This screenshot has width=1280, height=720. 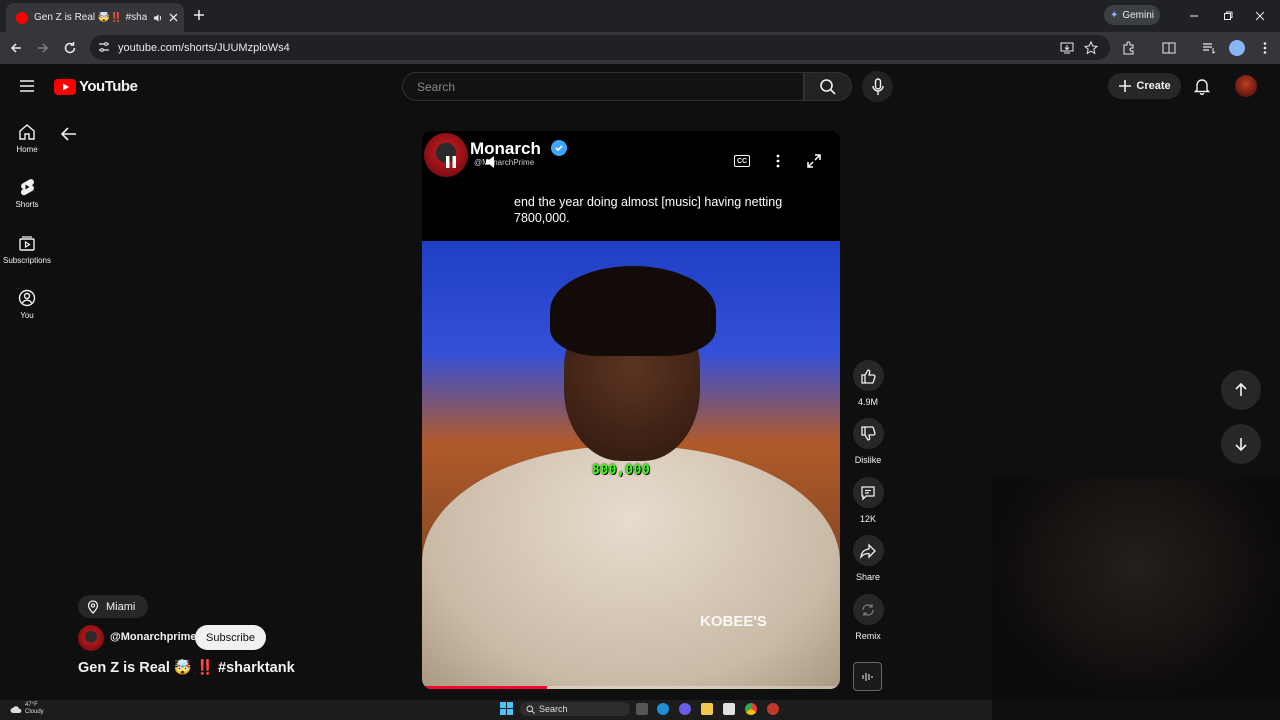 What do you see at coordinates (1091, 48) in the screenshot?
I see `bookmark-star-icon` at bounding box center [1091, 48].